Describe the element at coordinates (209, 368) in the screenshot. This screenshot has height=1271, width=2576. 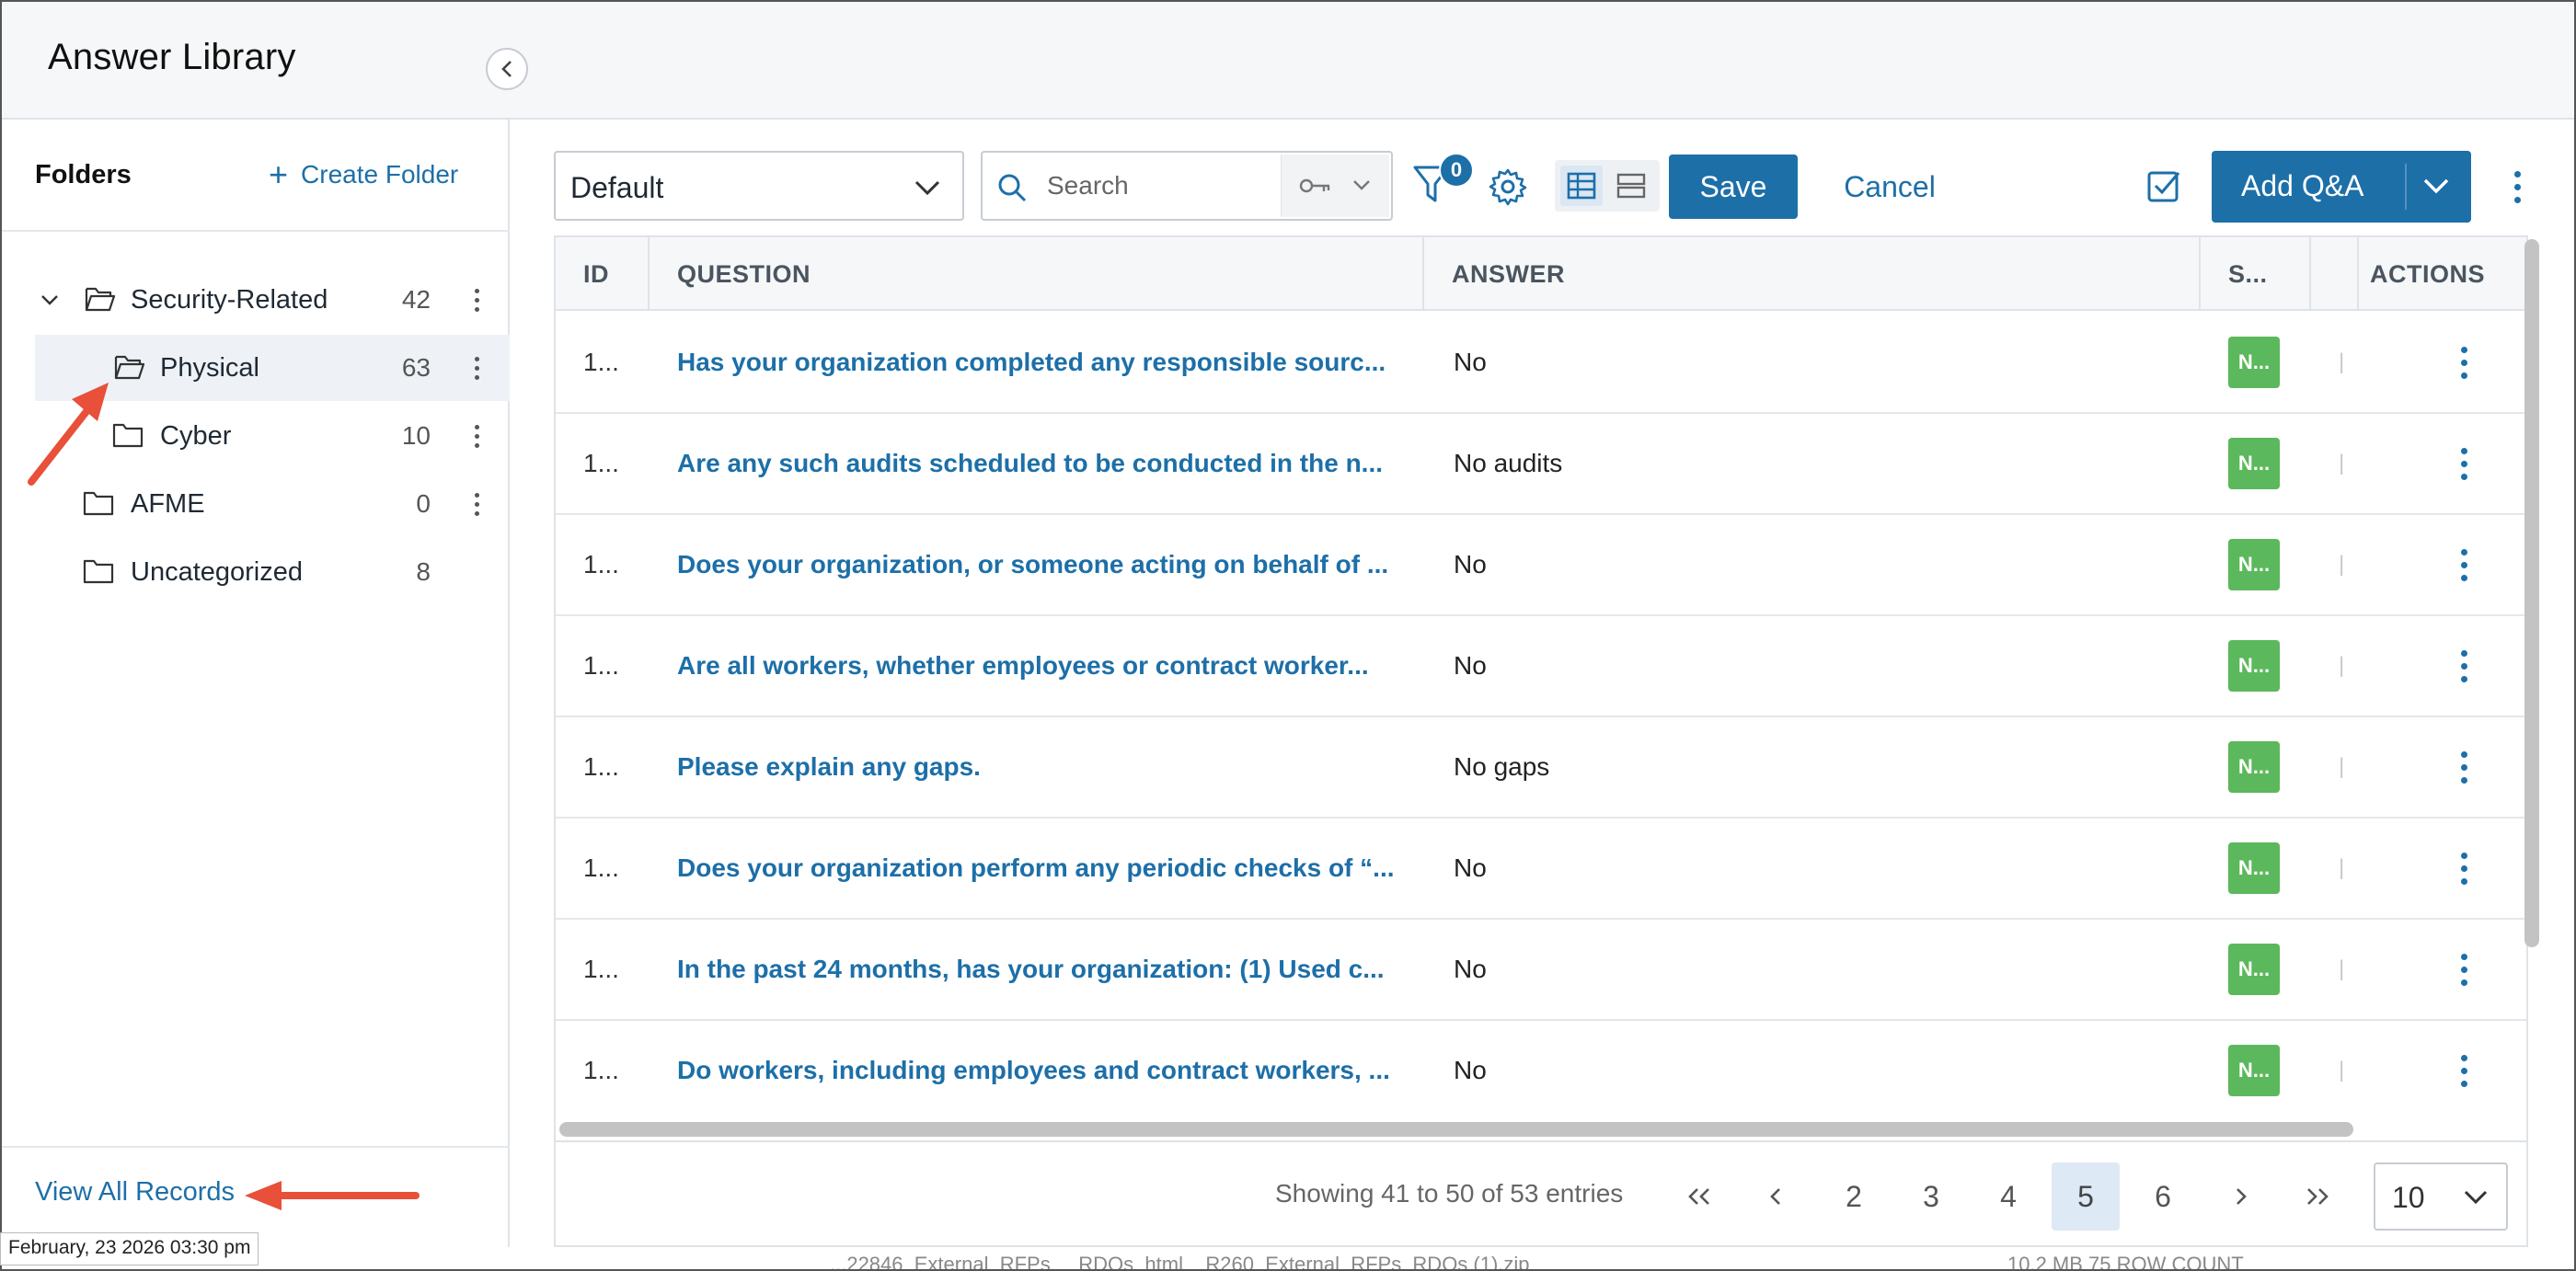
I see `folder-name: Physical` at that location.